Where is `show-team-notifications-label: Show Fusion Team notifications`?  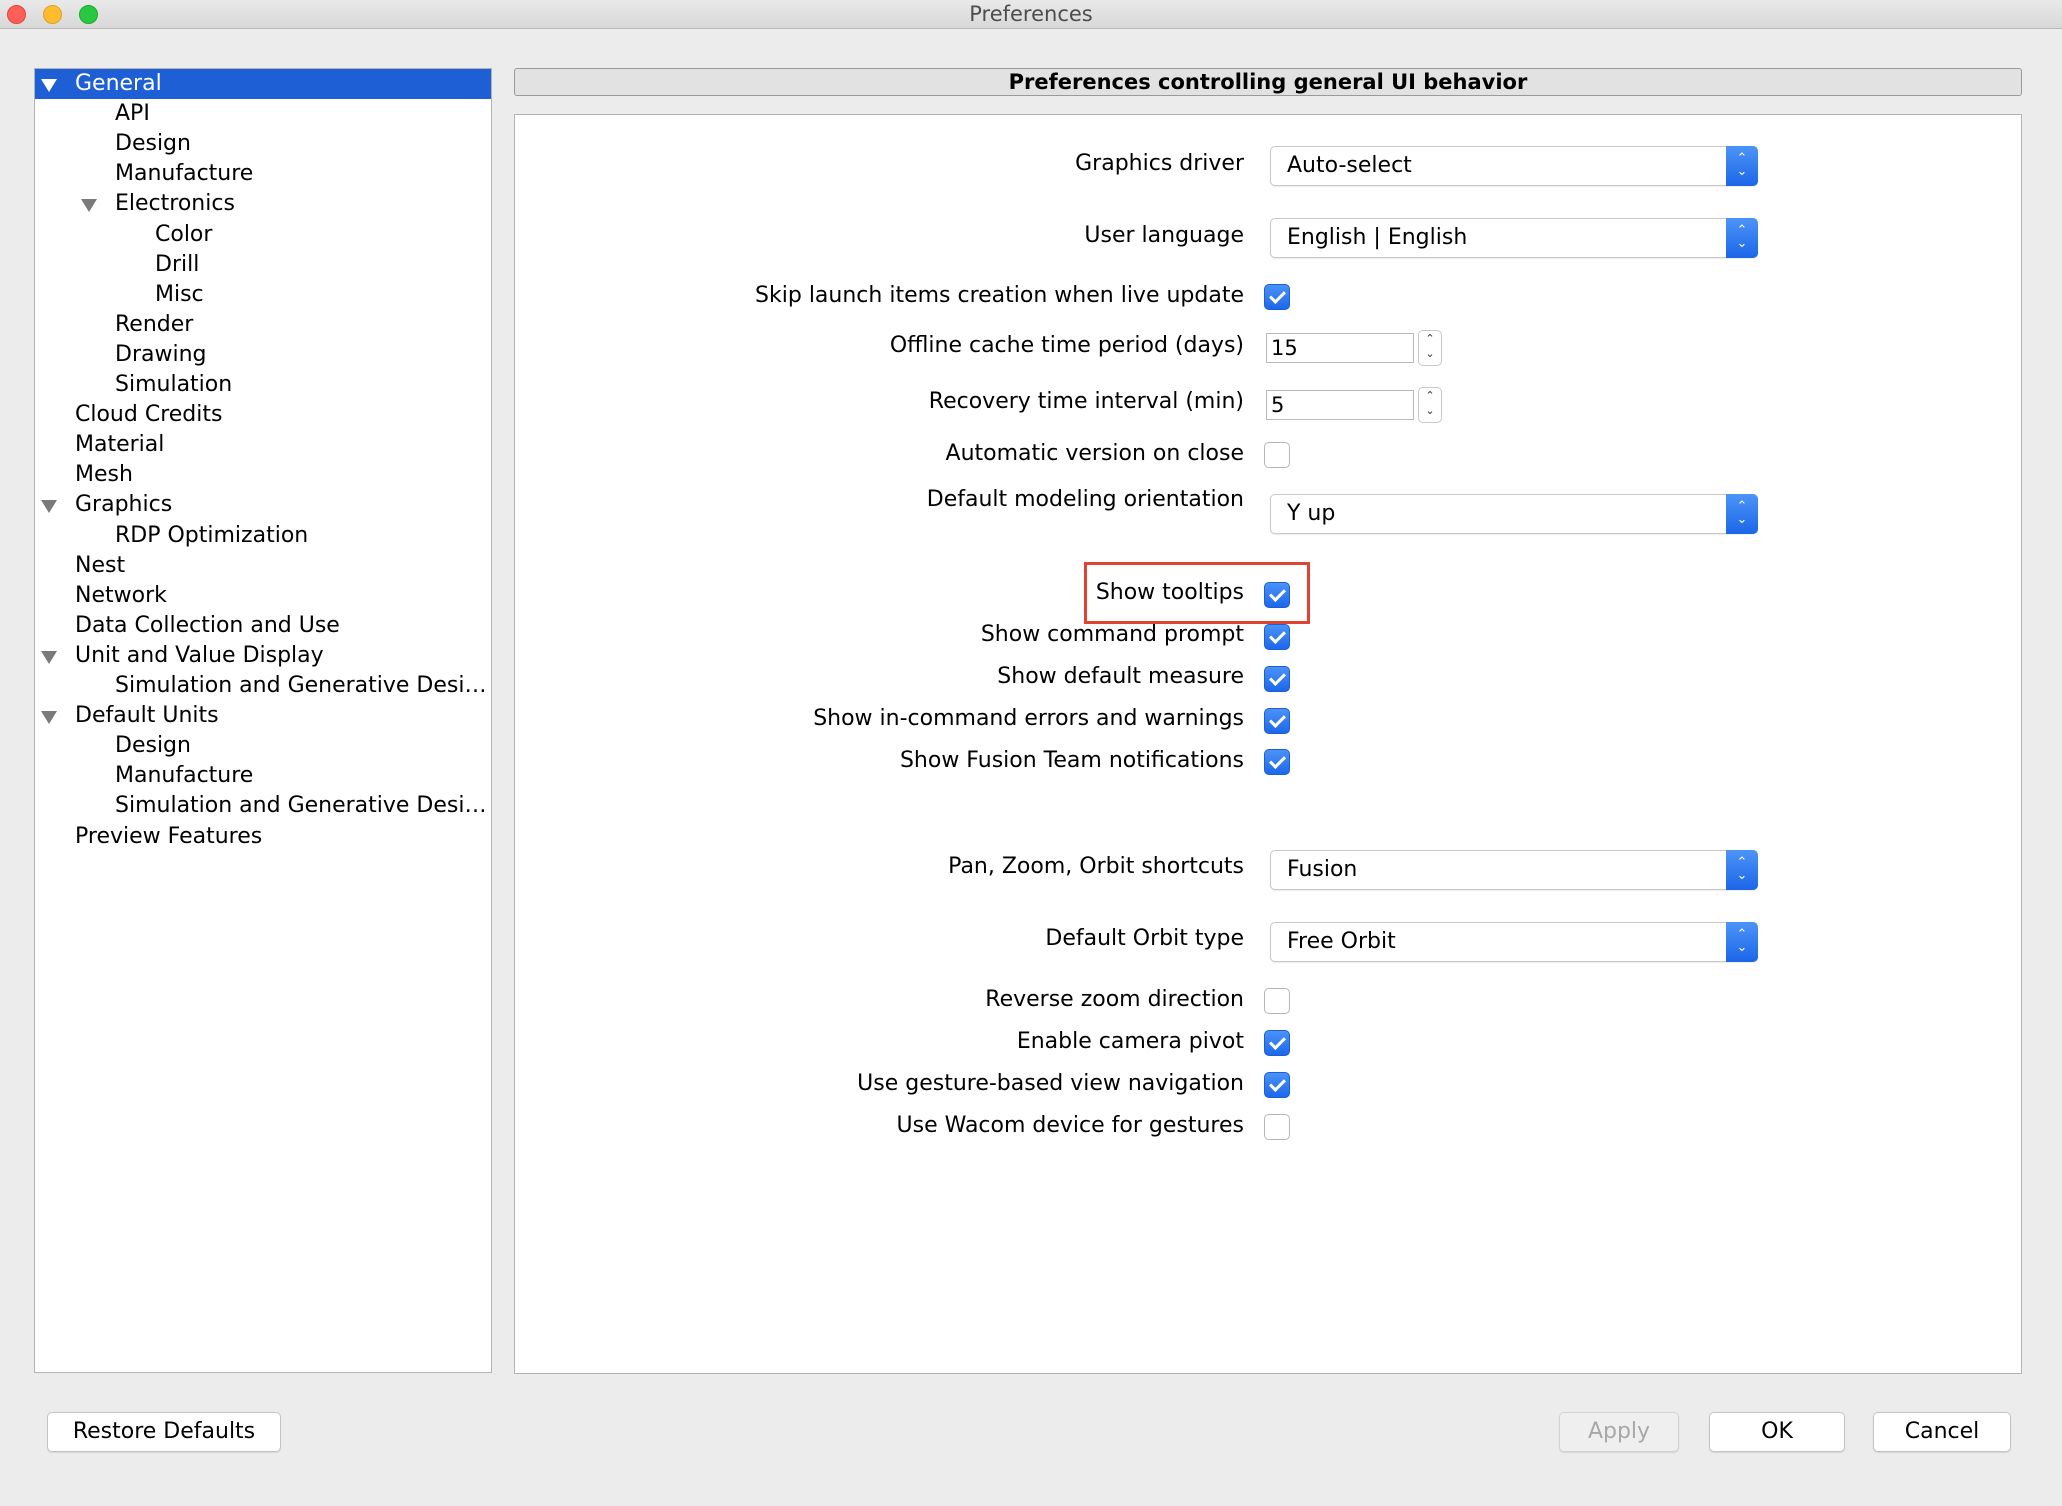 show-team-notifications-label: Show Fusion Team notifications is located at coordinates (1071, 760).